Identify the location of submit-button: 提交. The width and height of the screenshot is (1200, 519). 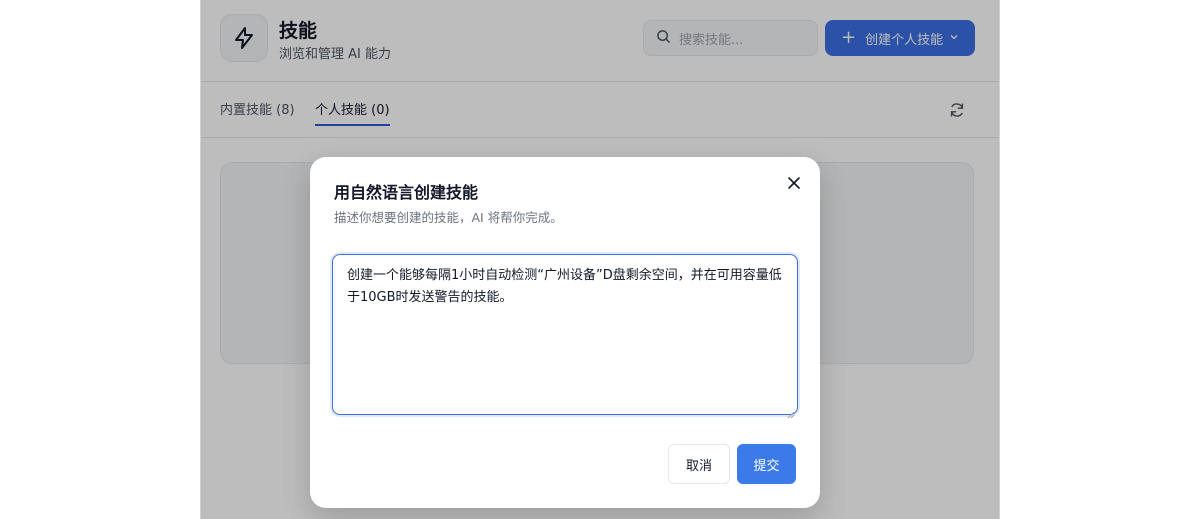
(766, 464).